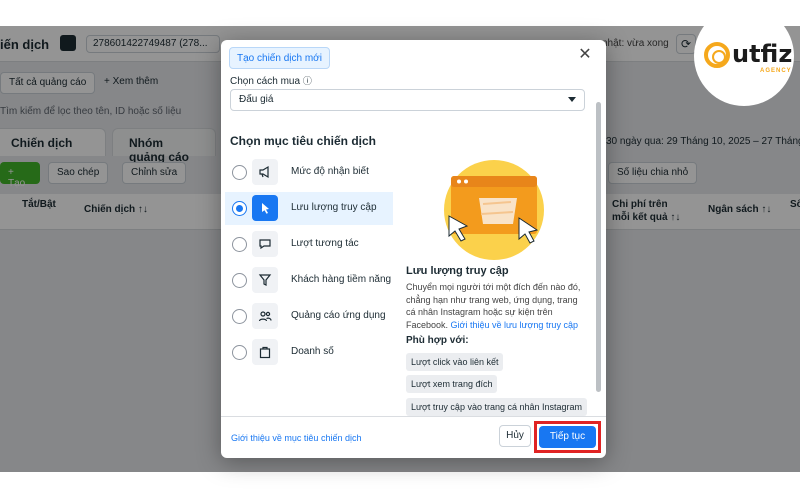  I want to click on objective-leads: Khách hàng tiềm năng, so click(309, 280).